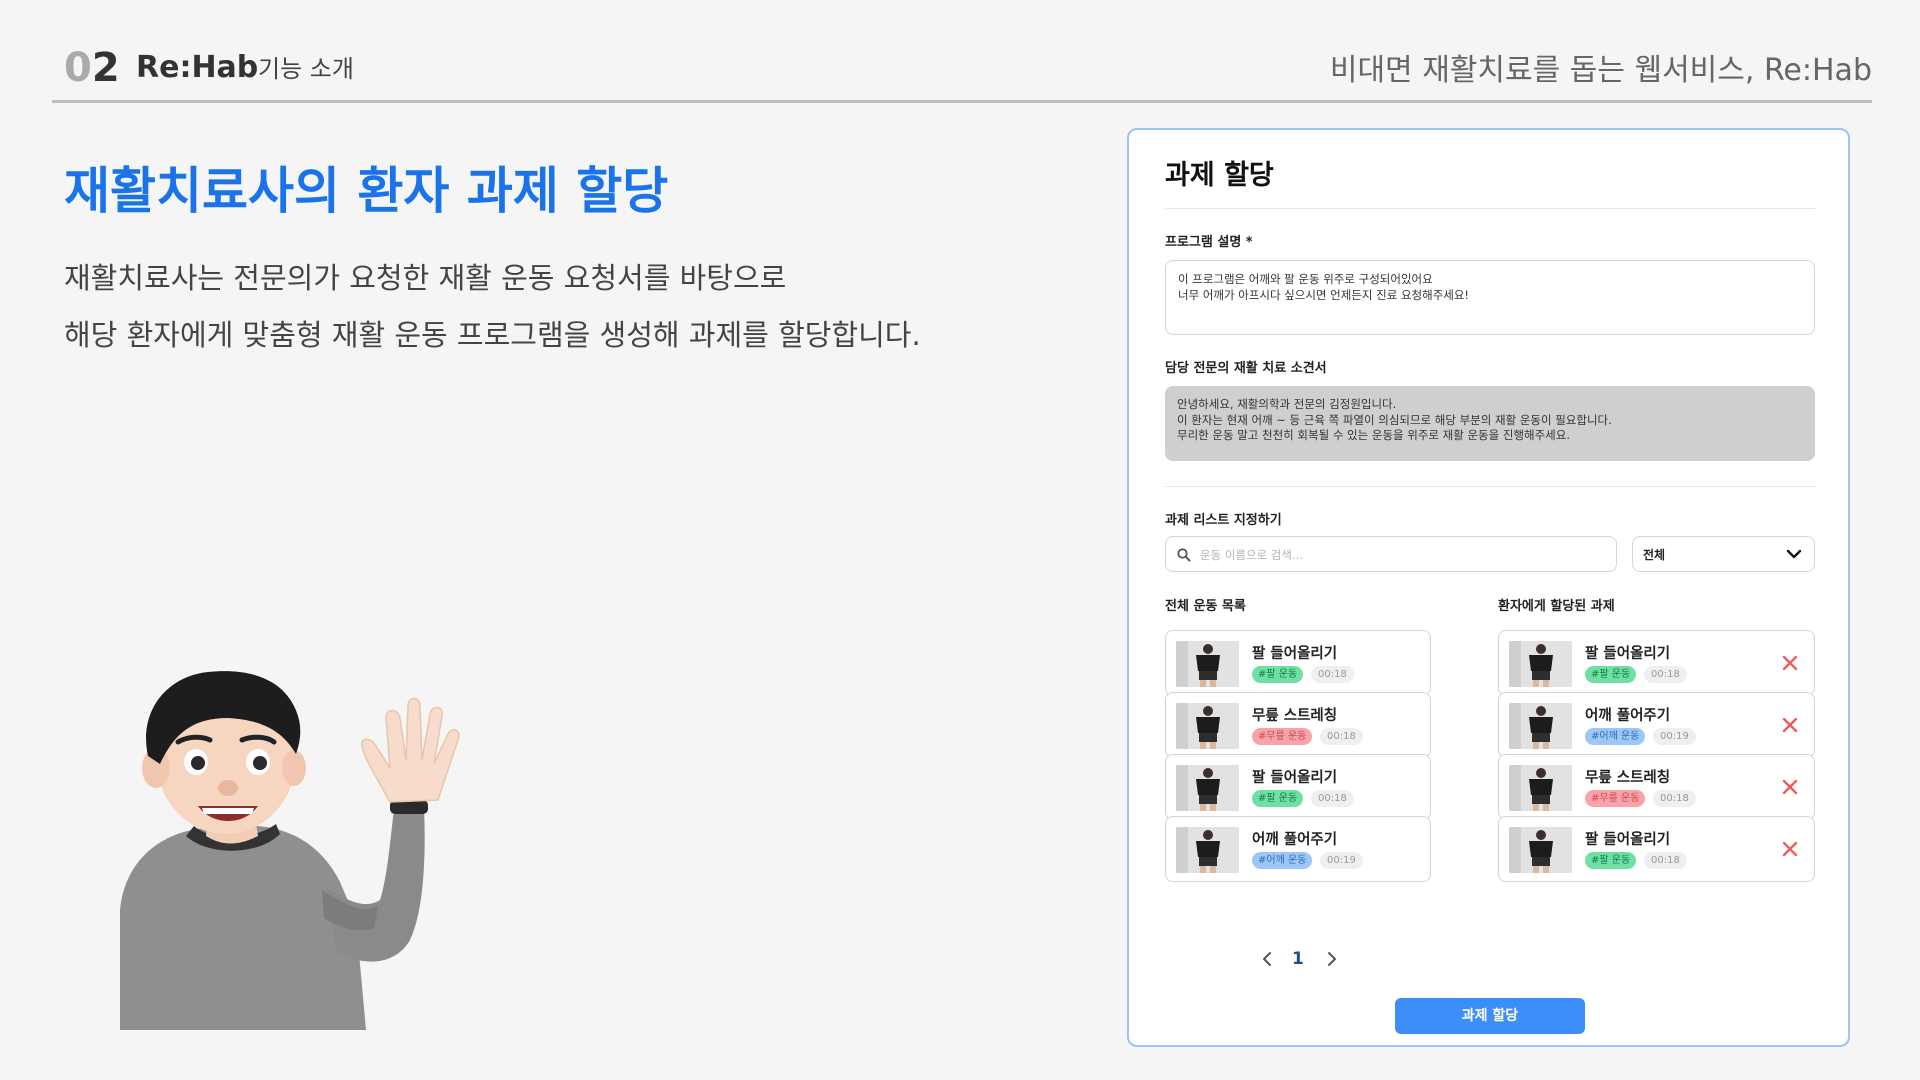 This screenshot has height=1080, width=1920. What do you see at coordinates (1246, 368) in the screenshot?
I see `specialist-opinion-label: 담당 전문의 재활 치료 소견서` at bounding box center [1246, 368].